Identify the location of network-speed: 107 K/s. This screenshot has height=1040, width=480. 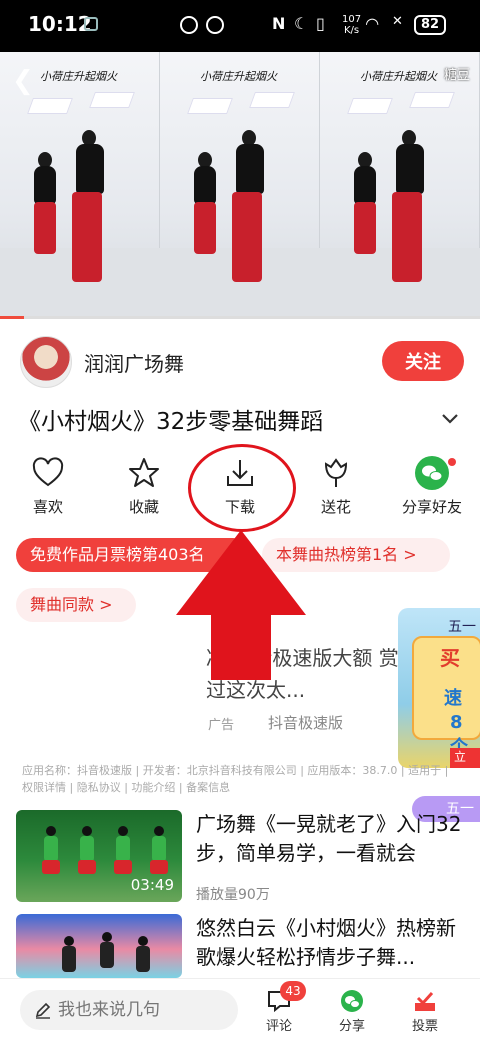
(351, 25).